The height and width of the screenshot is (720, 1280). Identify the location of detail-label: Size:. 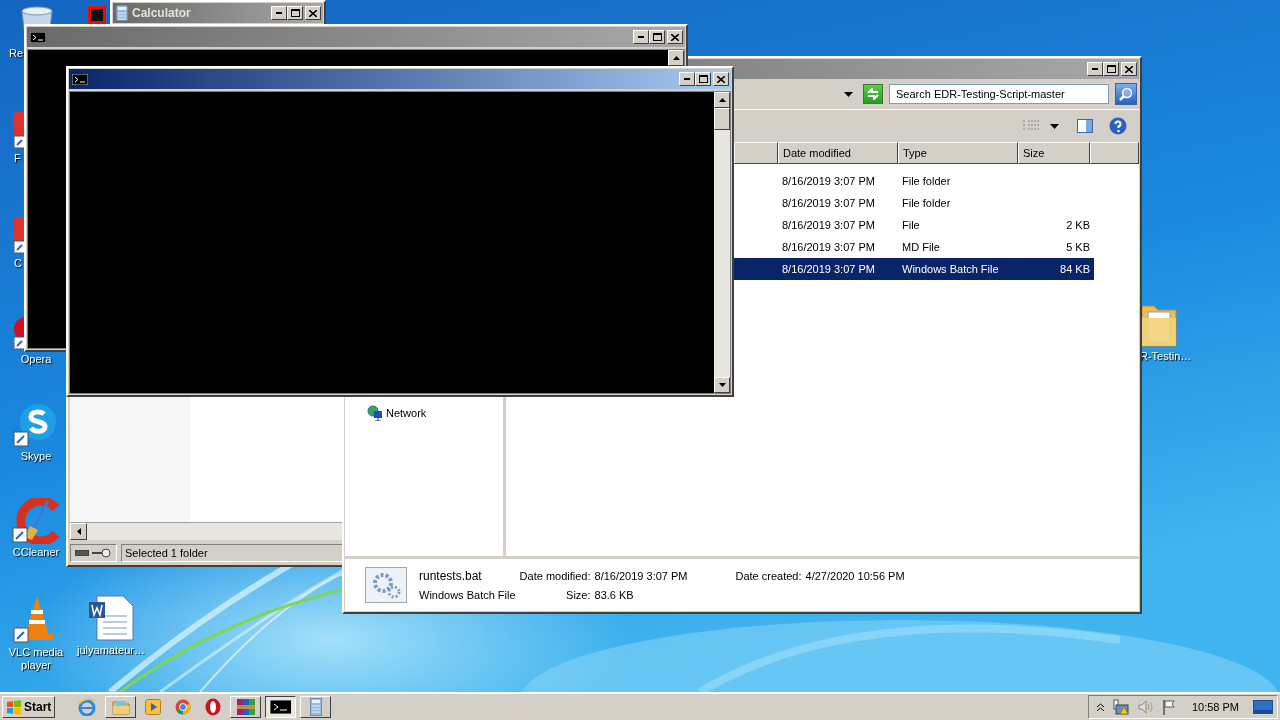
(578, 595).